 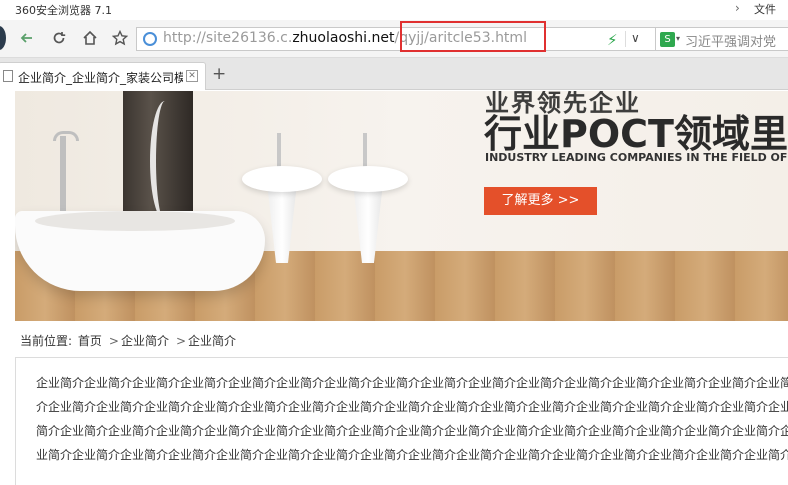 I want to click on search-engine-icon: S, so click(x=667, y=39).